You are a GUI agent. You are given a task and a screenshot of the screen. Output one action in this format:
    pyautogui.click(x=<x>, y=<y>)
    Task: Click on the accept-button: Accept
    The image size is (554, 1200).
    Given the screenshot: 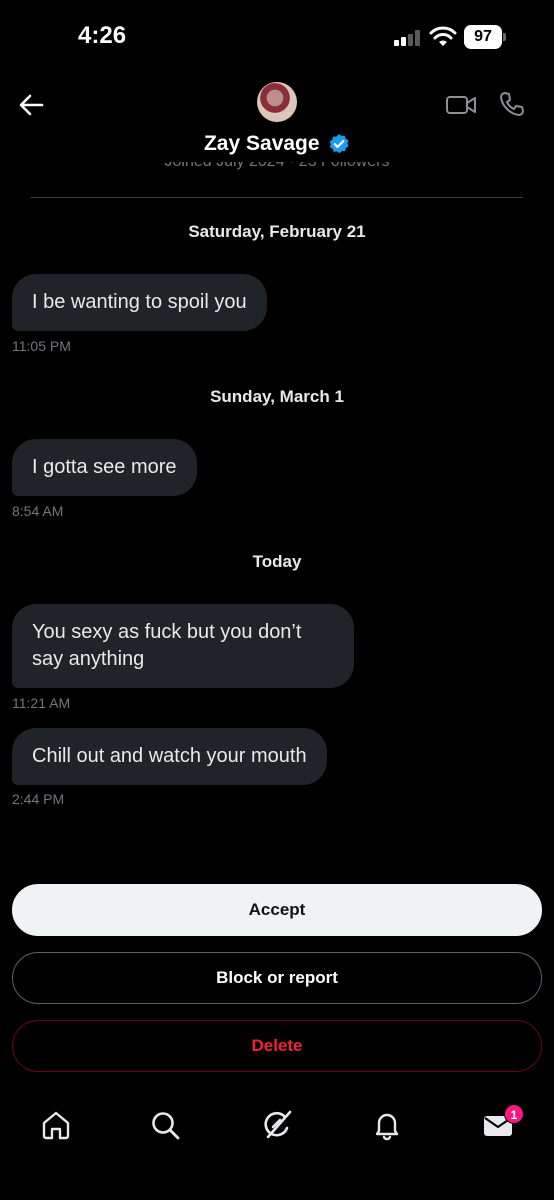 What is the action you would take?
    pyautogui.click(x=277, y=910)
    